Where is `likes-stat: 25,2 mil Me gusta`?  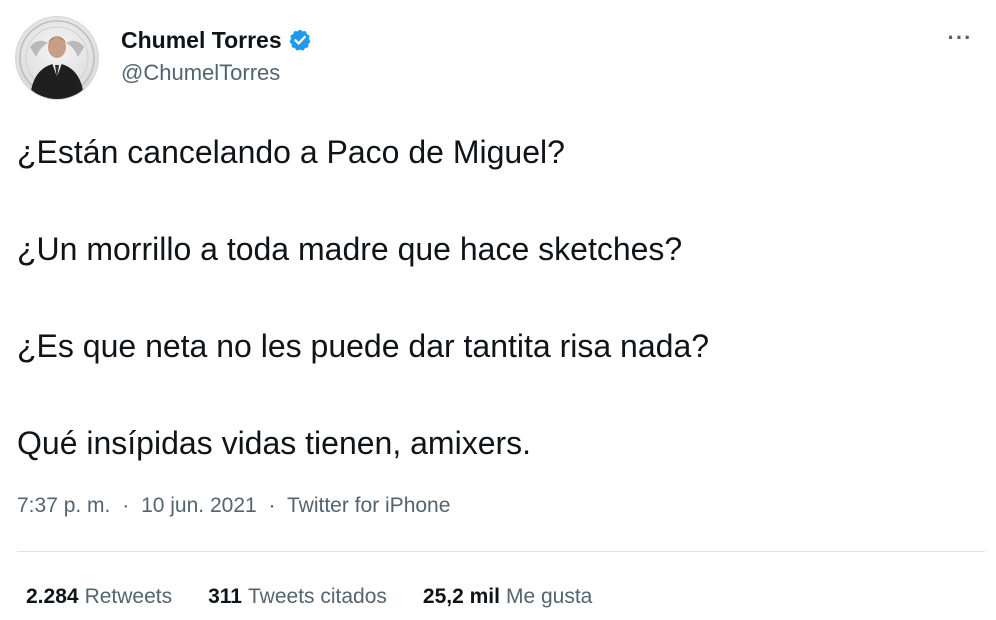 likes-stat: 25,2 mil Me gusta is located at coordinates (507, 597).